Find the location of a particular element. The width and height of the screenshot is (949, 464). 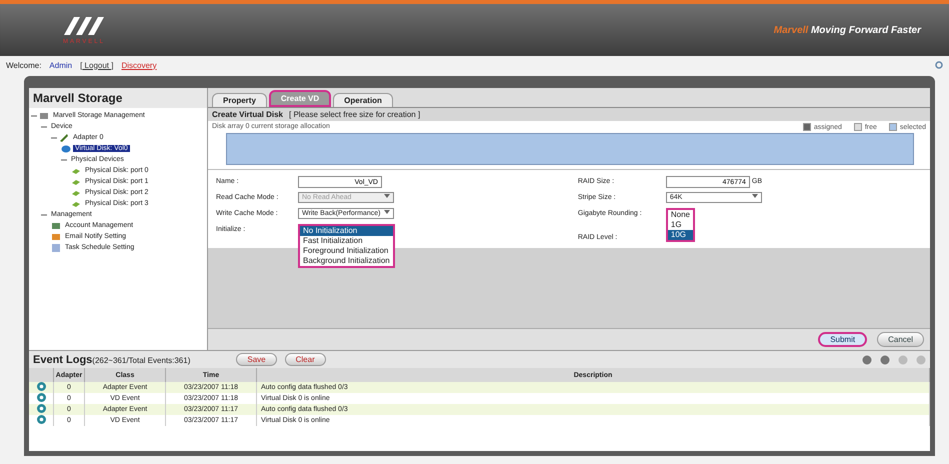

dropdown-option: Foreground Initialization is located at coordinates (346, 251).